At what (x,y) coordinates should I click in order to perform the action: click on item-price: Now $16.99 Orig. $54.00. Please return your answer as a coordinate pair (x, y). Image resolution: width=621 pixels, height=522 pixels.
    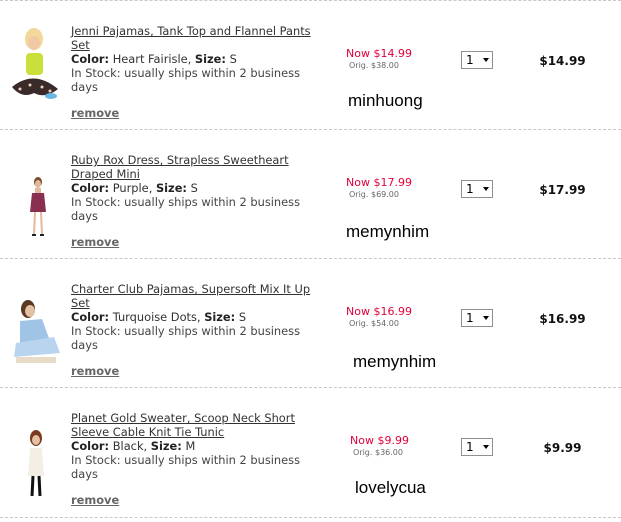
    Looking at the image, I should click on (379, 316).